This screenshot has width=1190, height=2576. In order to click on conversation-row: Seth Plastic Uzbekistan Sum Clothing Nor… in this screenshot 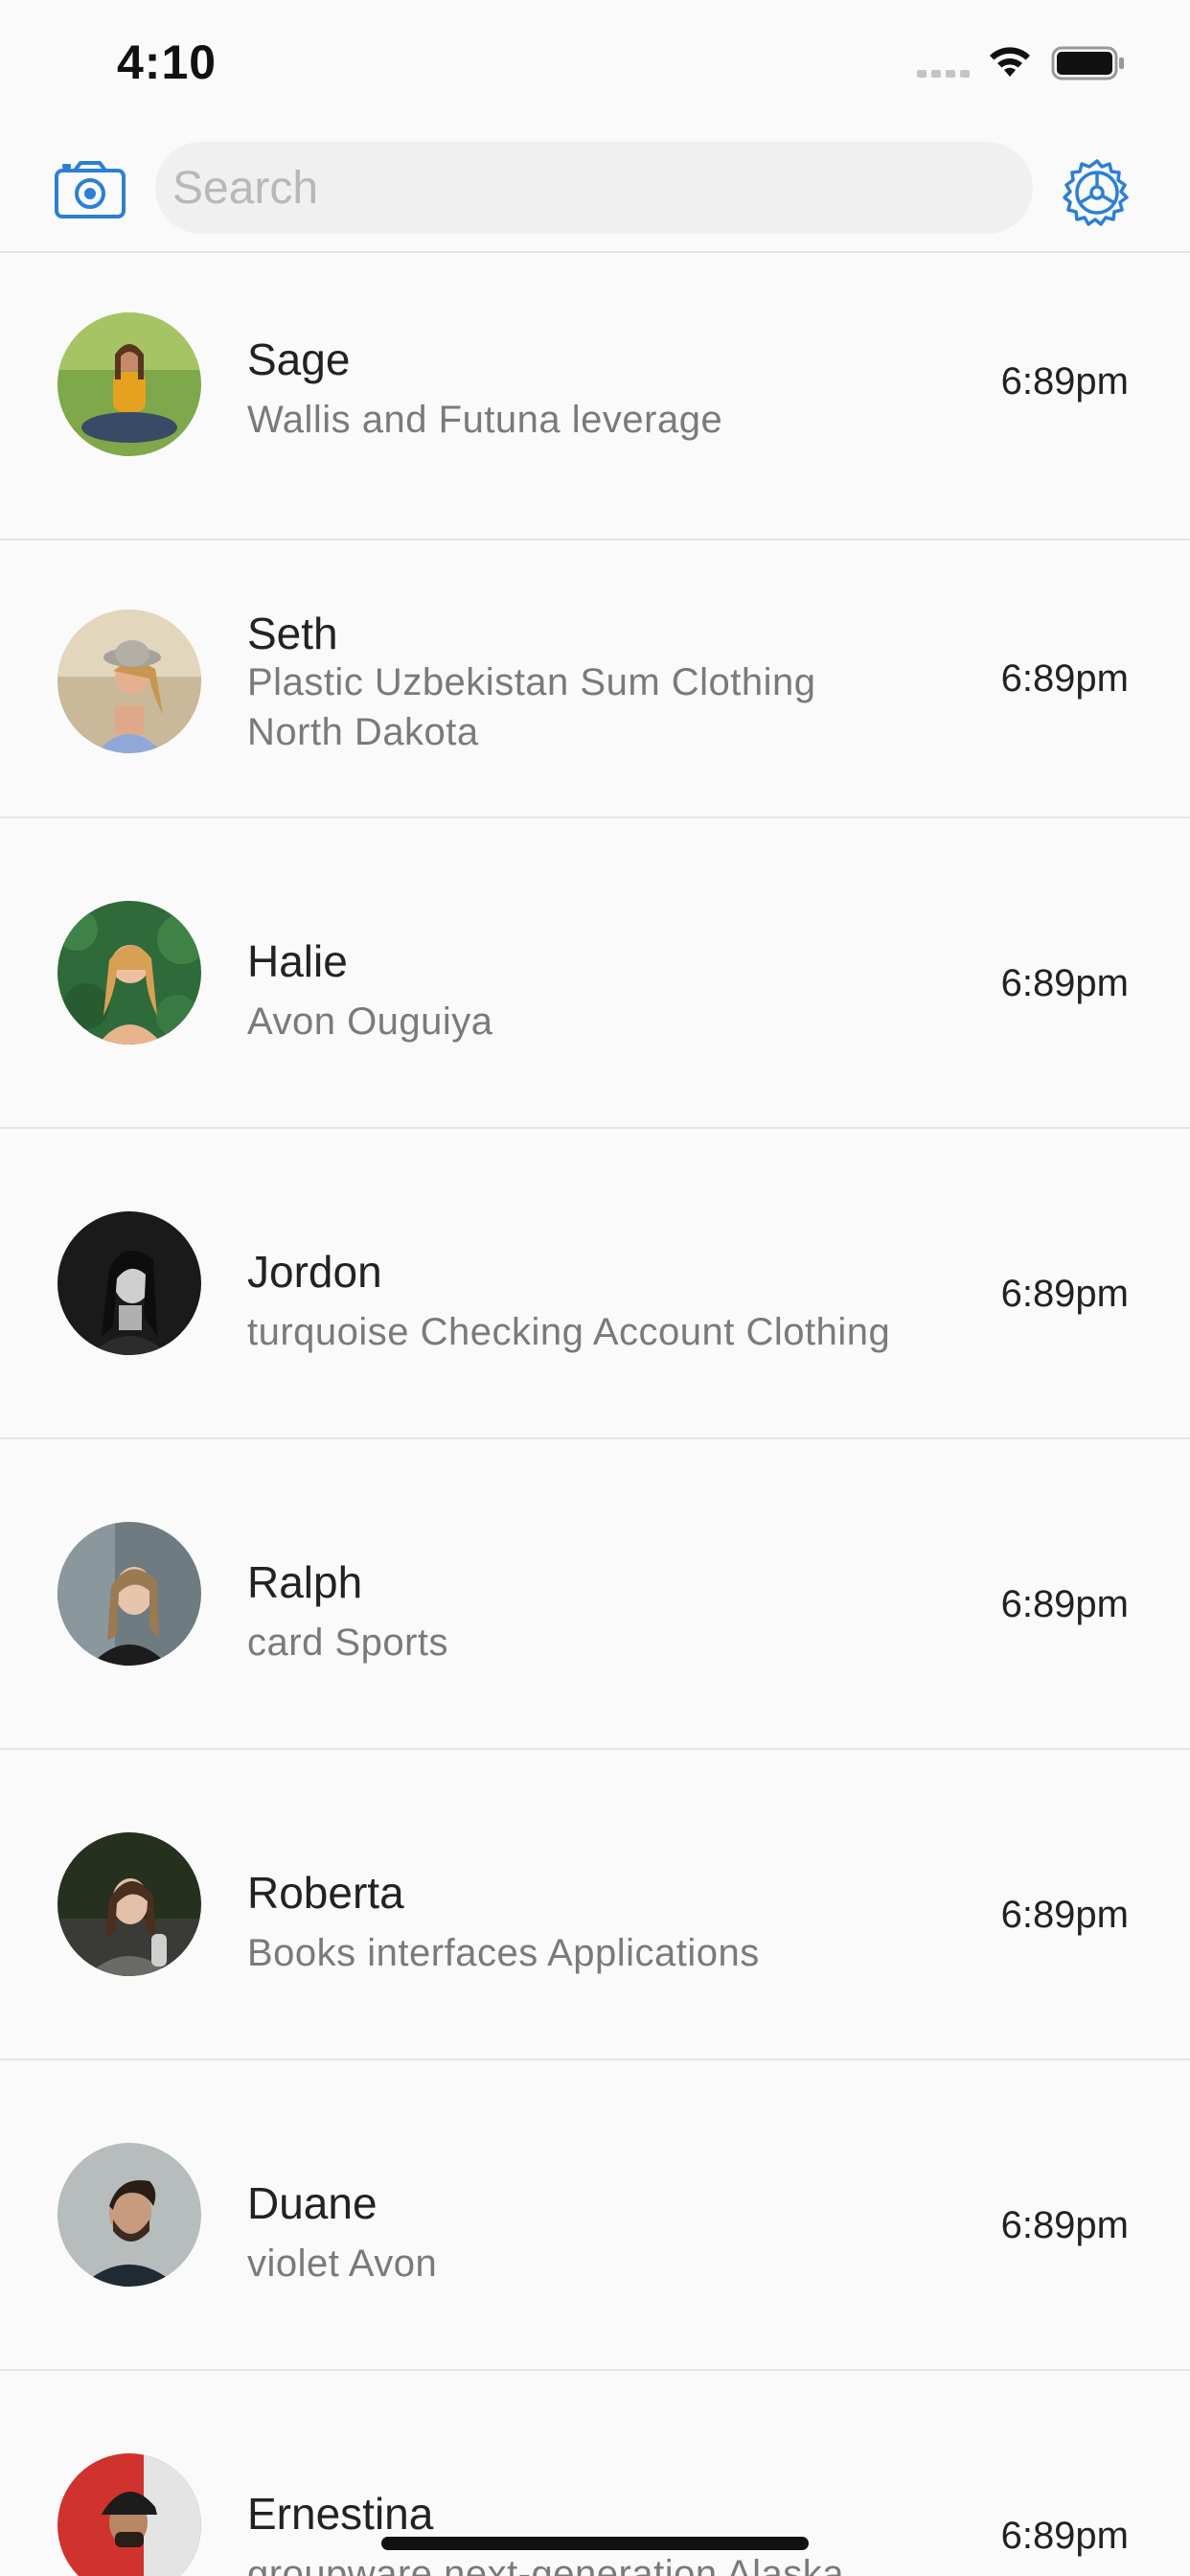, I will do `click(595, 679)`.